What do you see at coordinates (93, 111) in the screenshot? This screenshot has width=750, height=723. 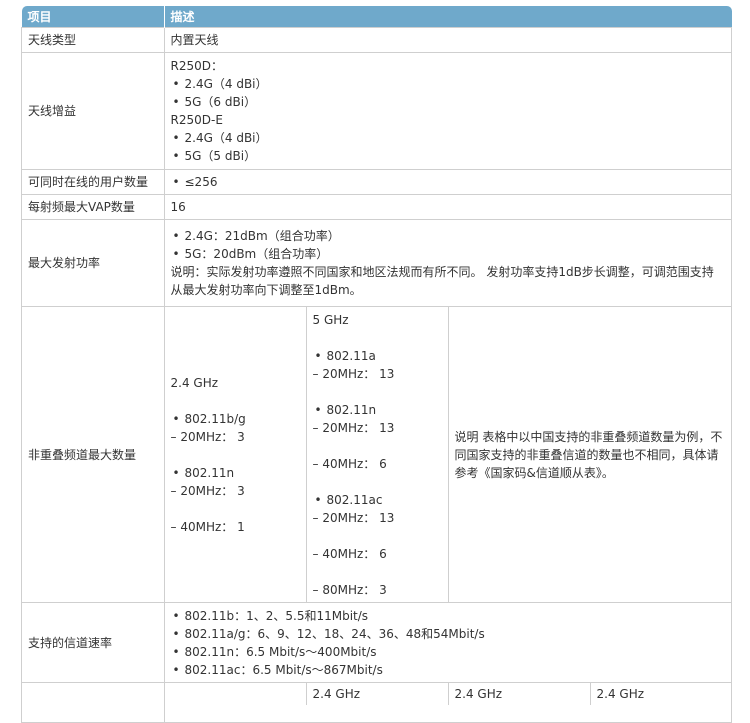 I see `row-label: 天线增益` at bounding box center [93, 111].